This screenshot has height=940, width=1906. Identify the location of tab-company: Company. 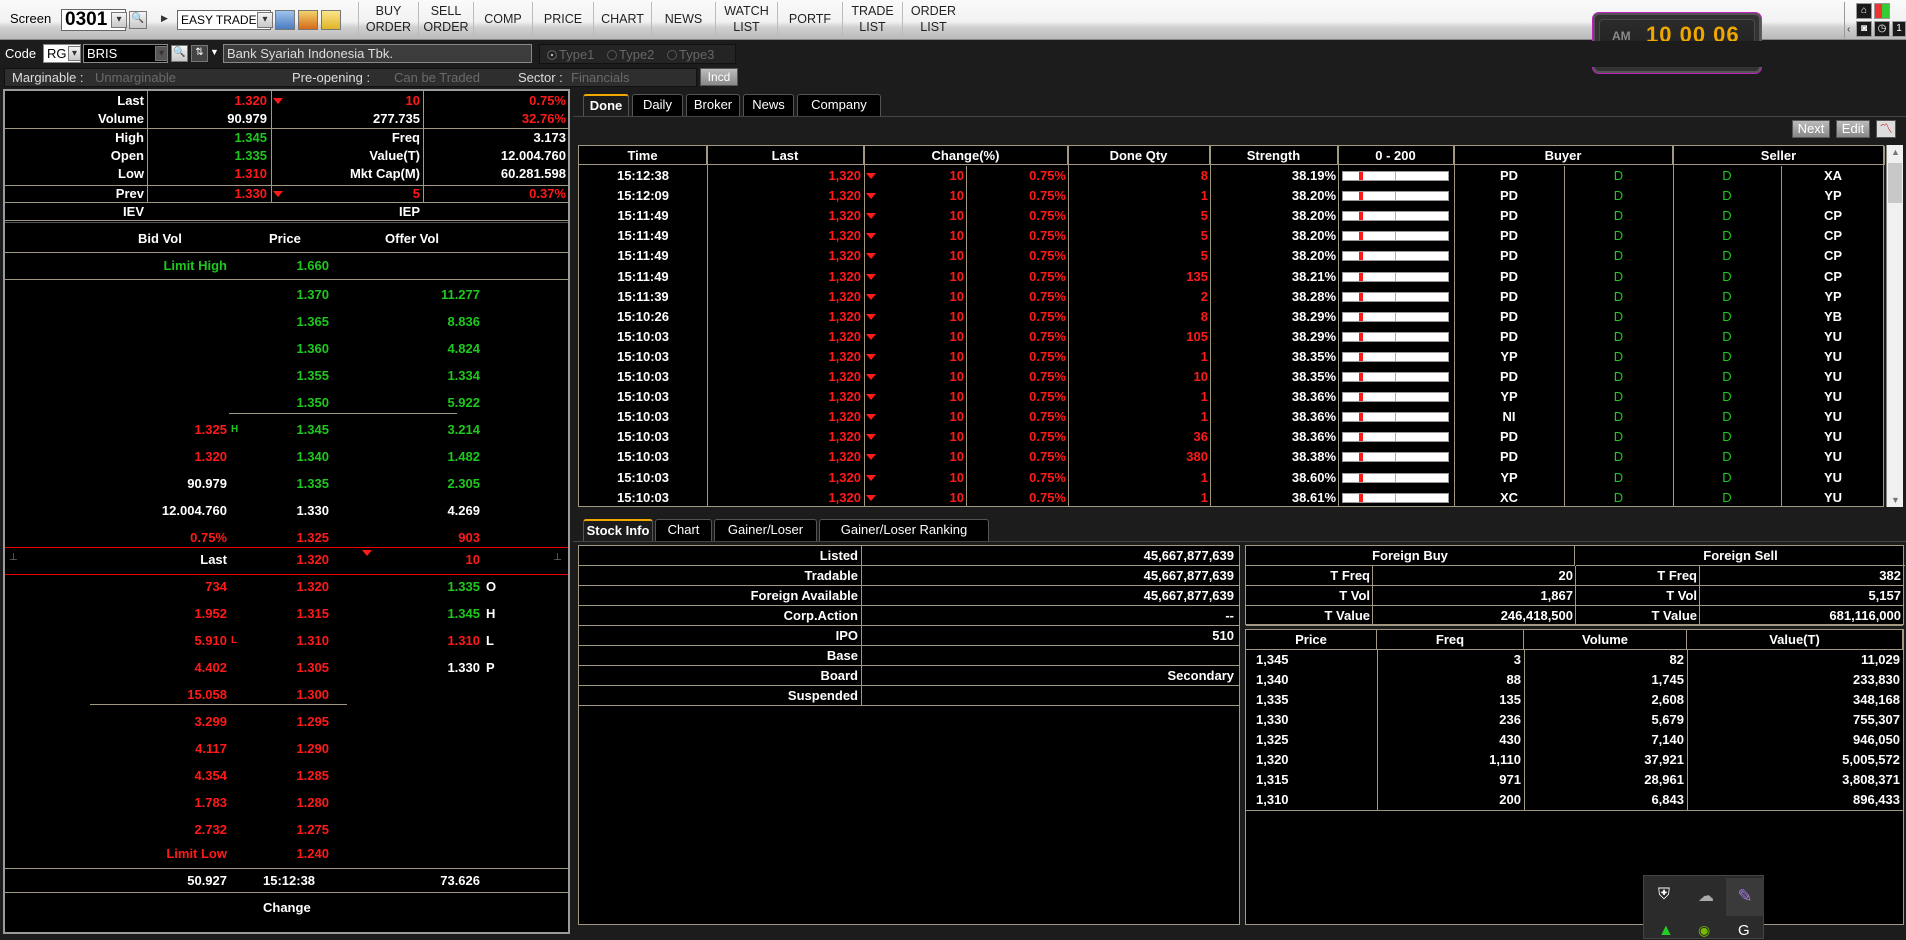
(839, 105).